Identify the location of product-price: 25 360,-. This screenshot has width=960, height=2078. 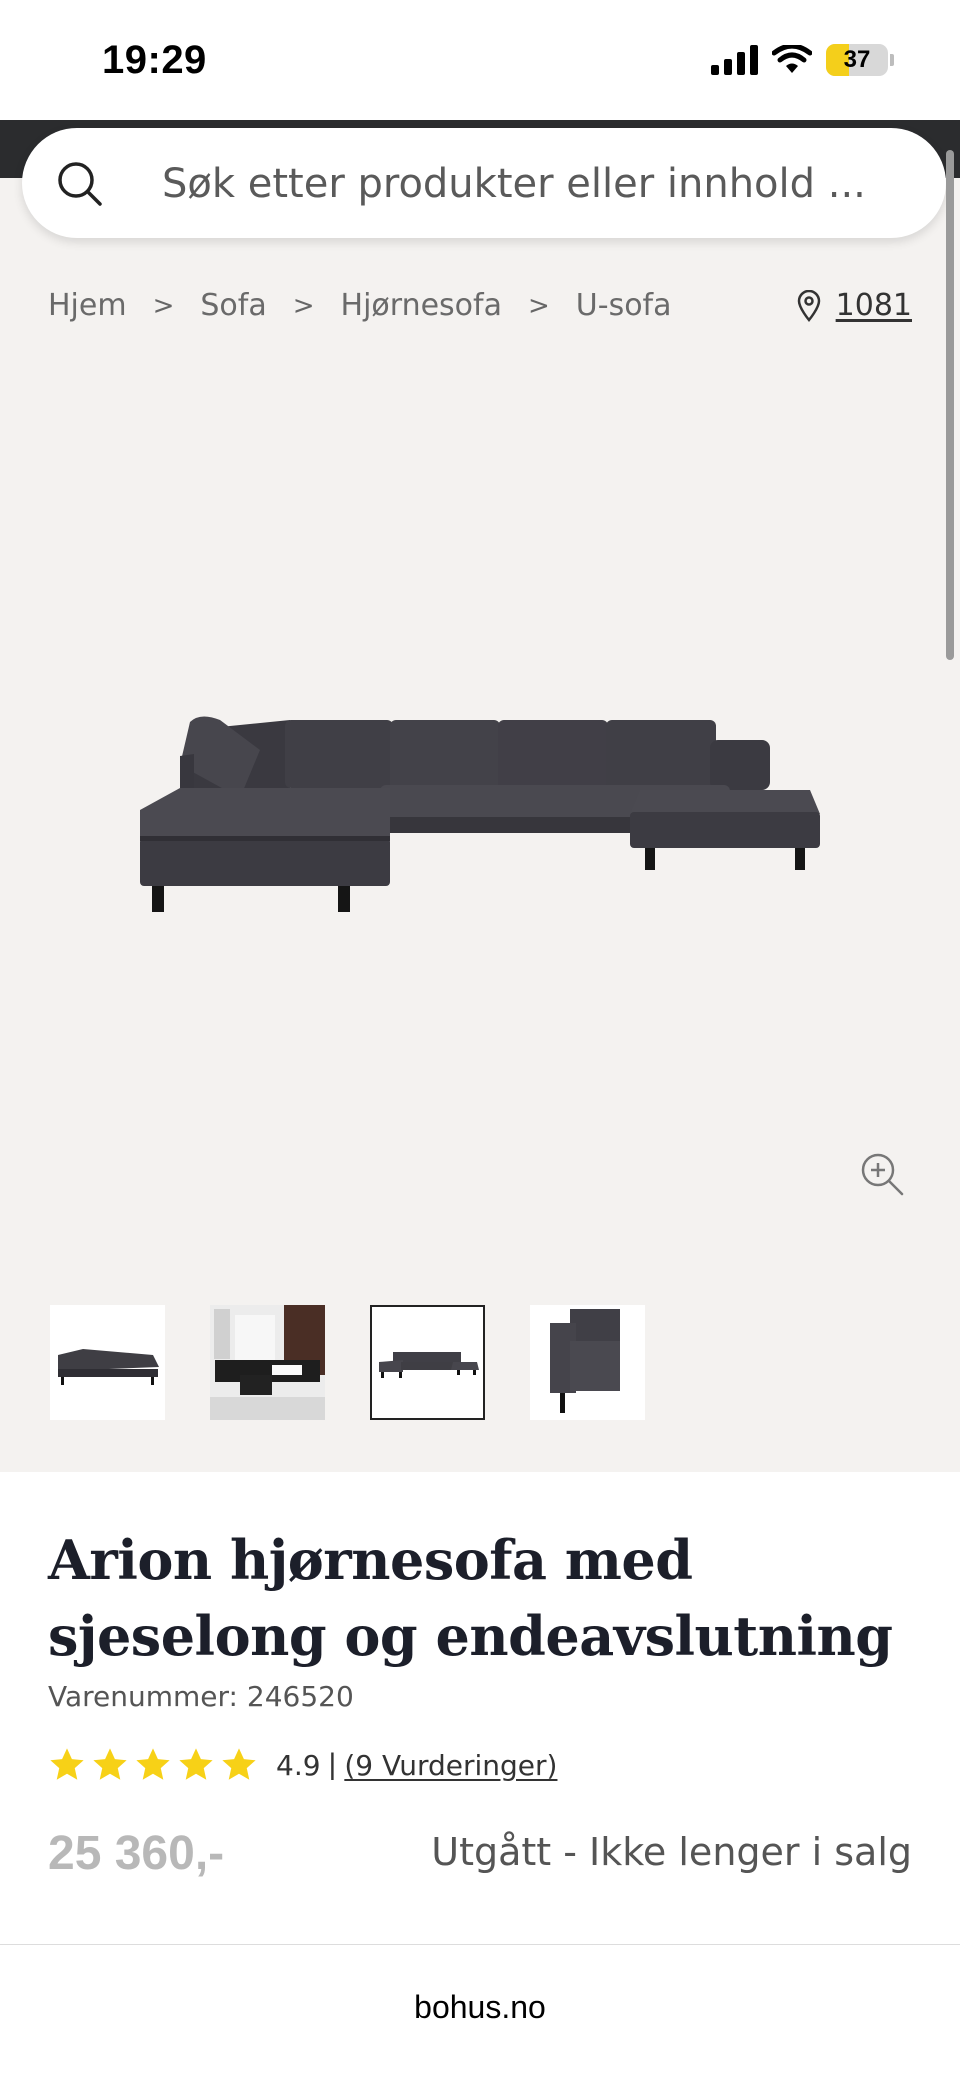
(136, 1853).